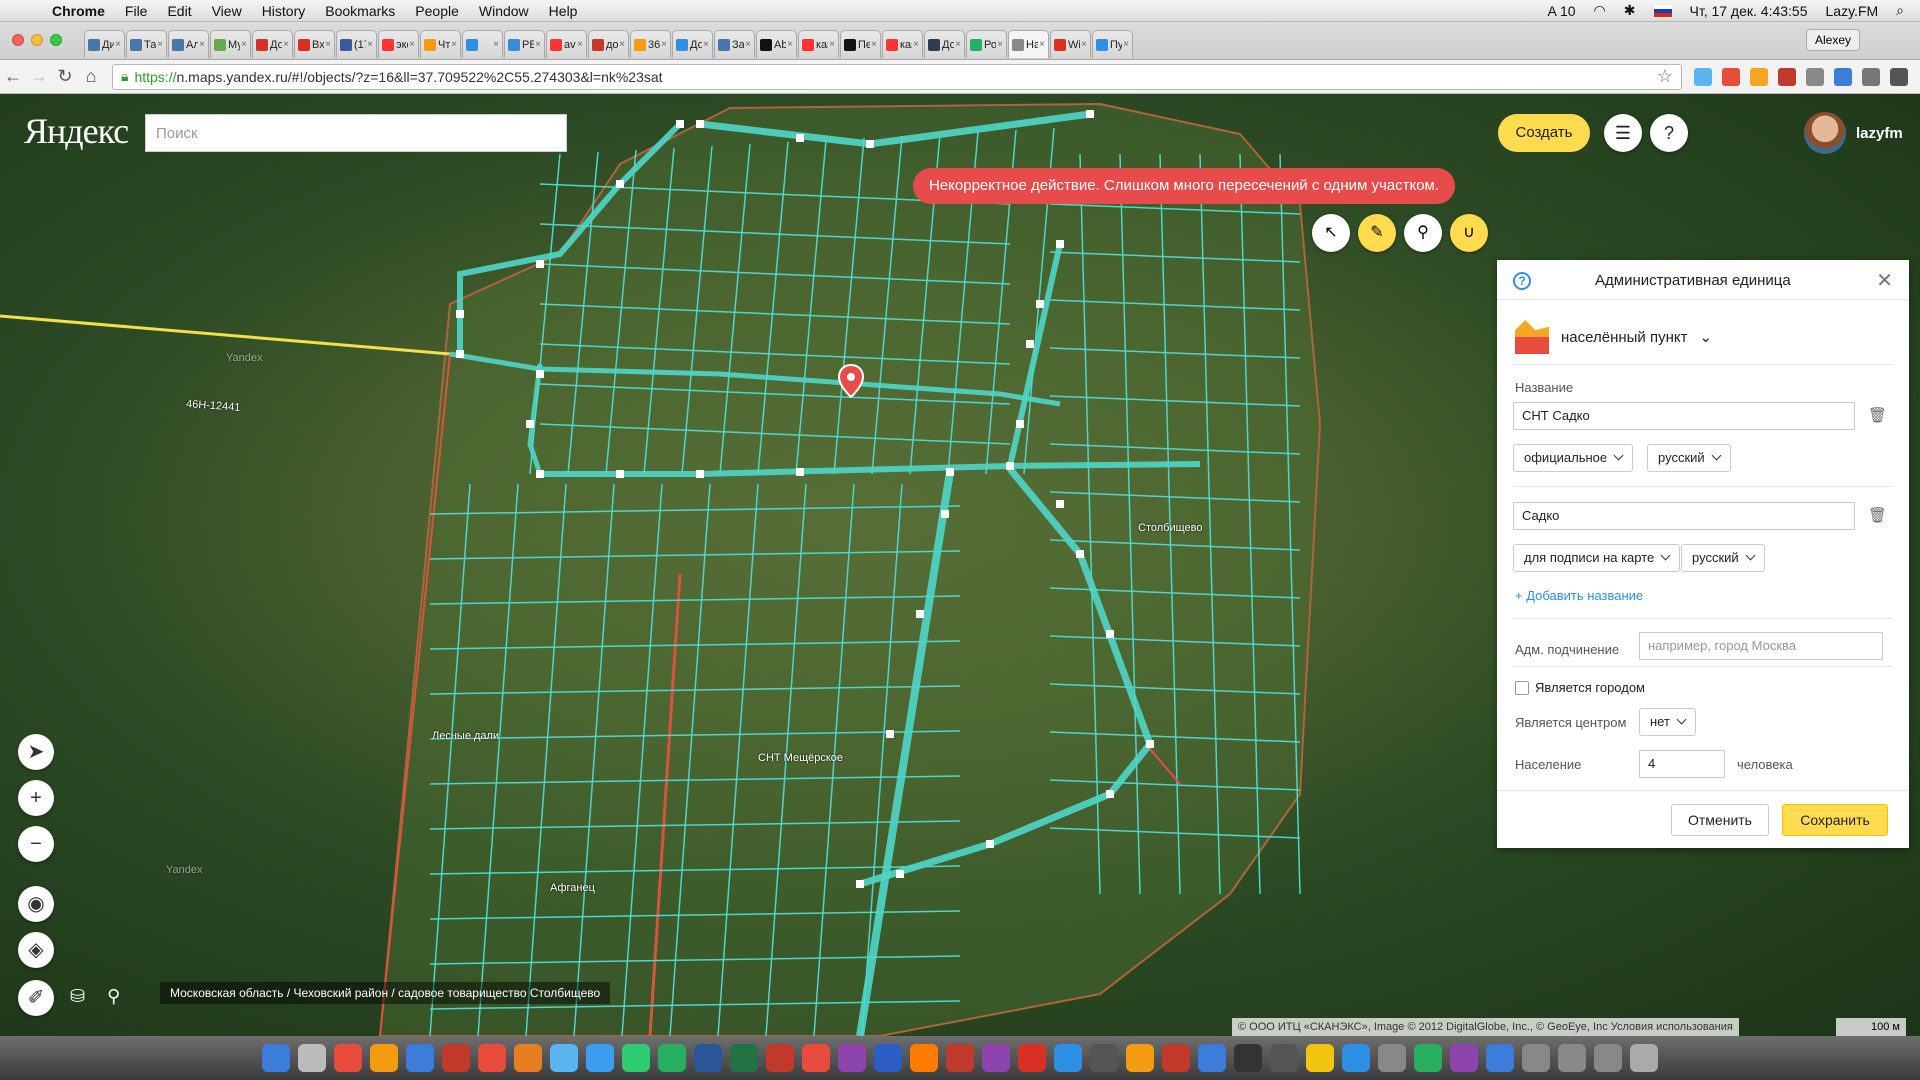 The width and height of the screenshot is (1920, 1080). Describe the element at coordinates (1682, 764) in the screenshot. I see `population-input: 4` at that location.